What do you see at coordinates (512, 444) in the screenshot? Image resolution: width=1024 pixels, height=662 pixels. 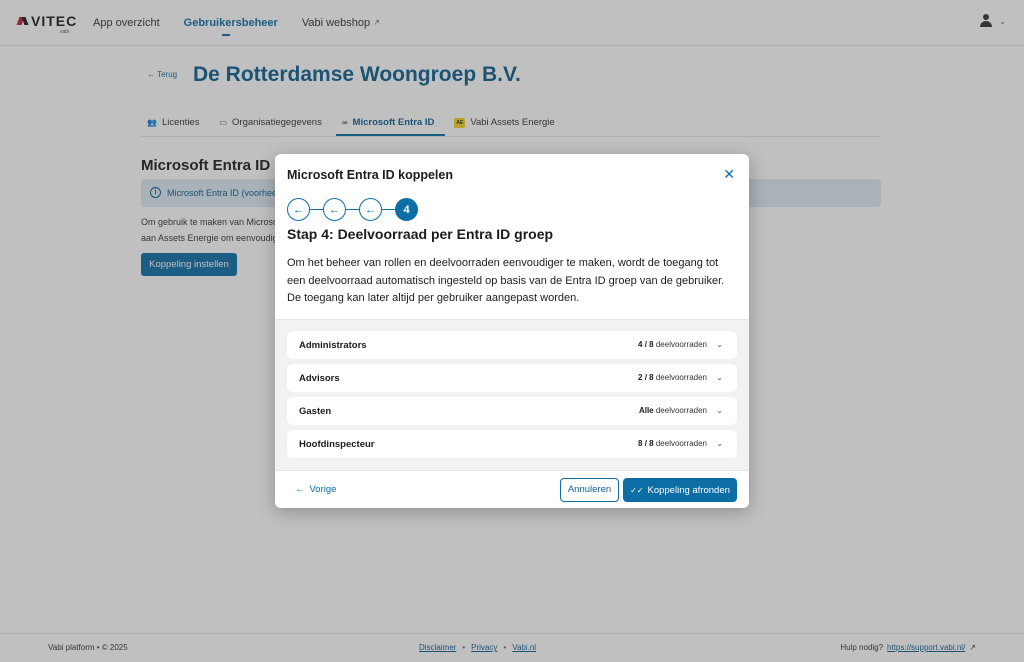 I see `group-row-hoofdinspecteur: Hoofdinspecteur 8 / 8 deelvoorraden ⌄` at bounding box center [512, 444].